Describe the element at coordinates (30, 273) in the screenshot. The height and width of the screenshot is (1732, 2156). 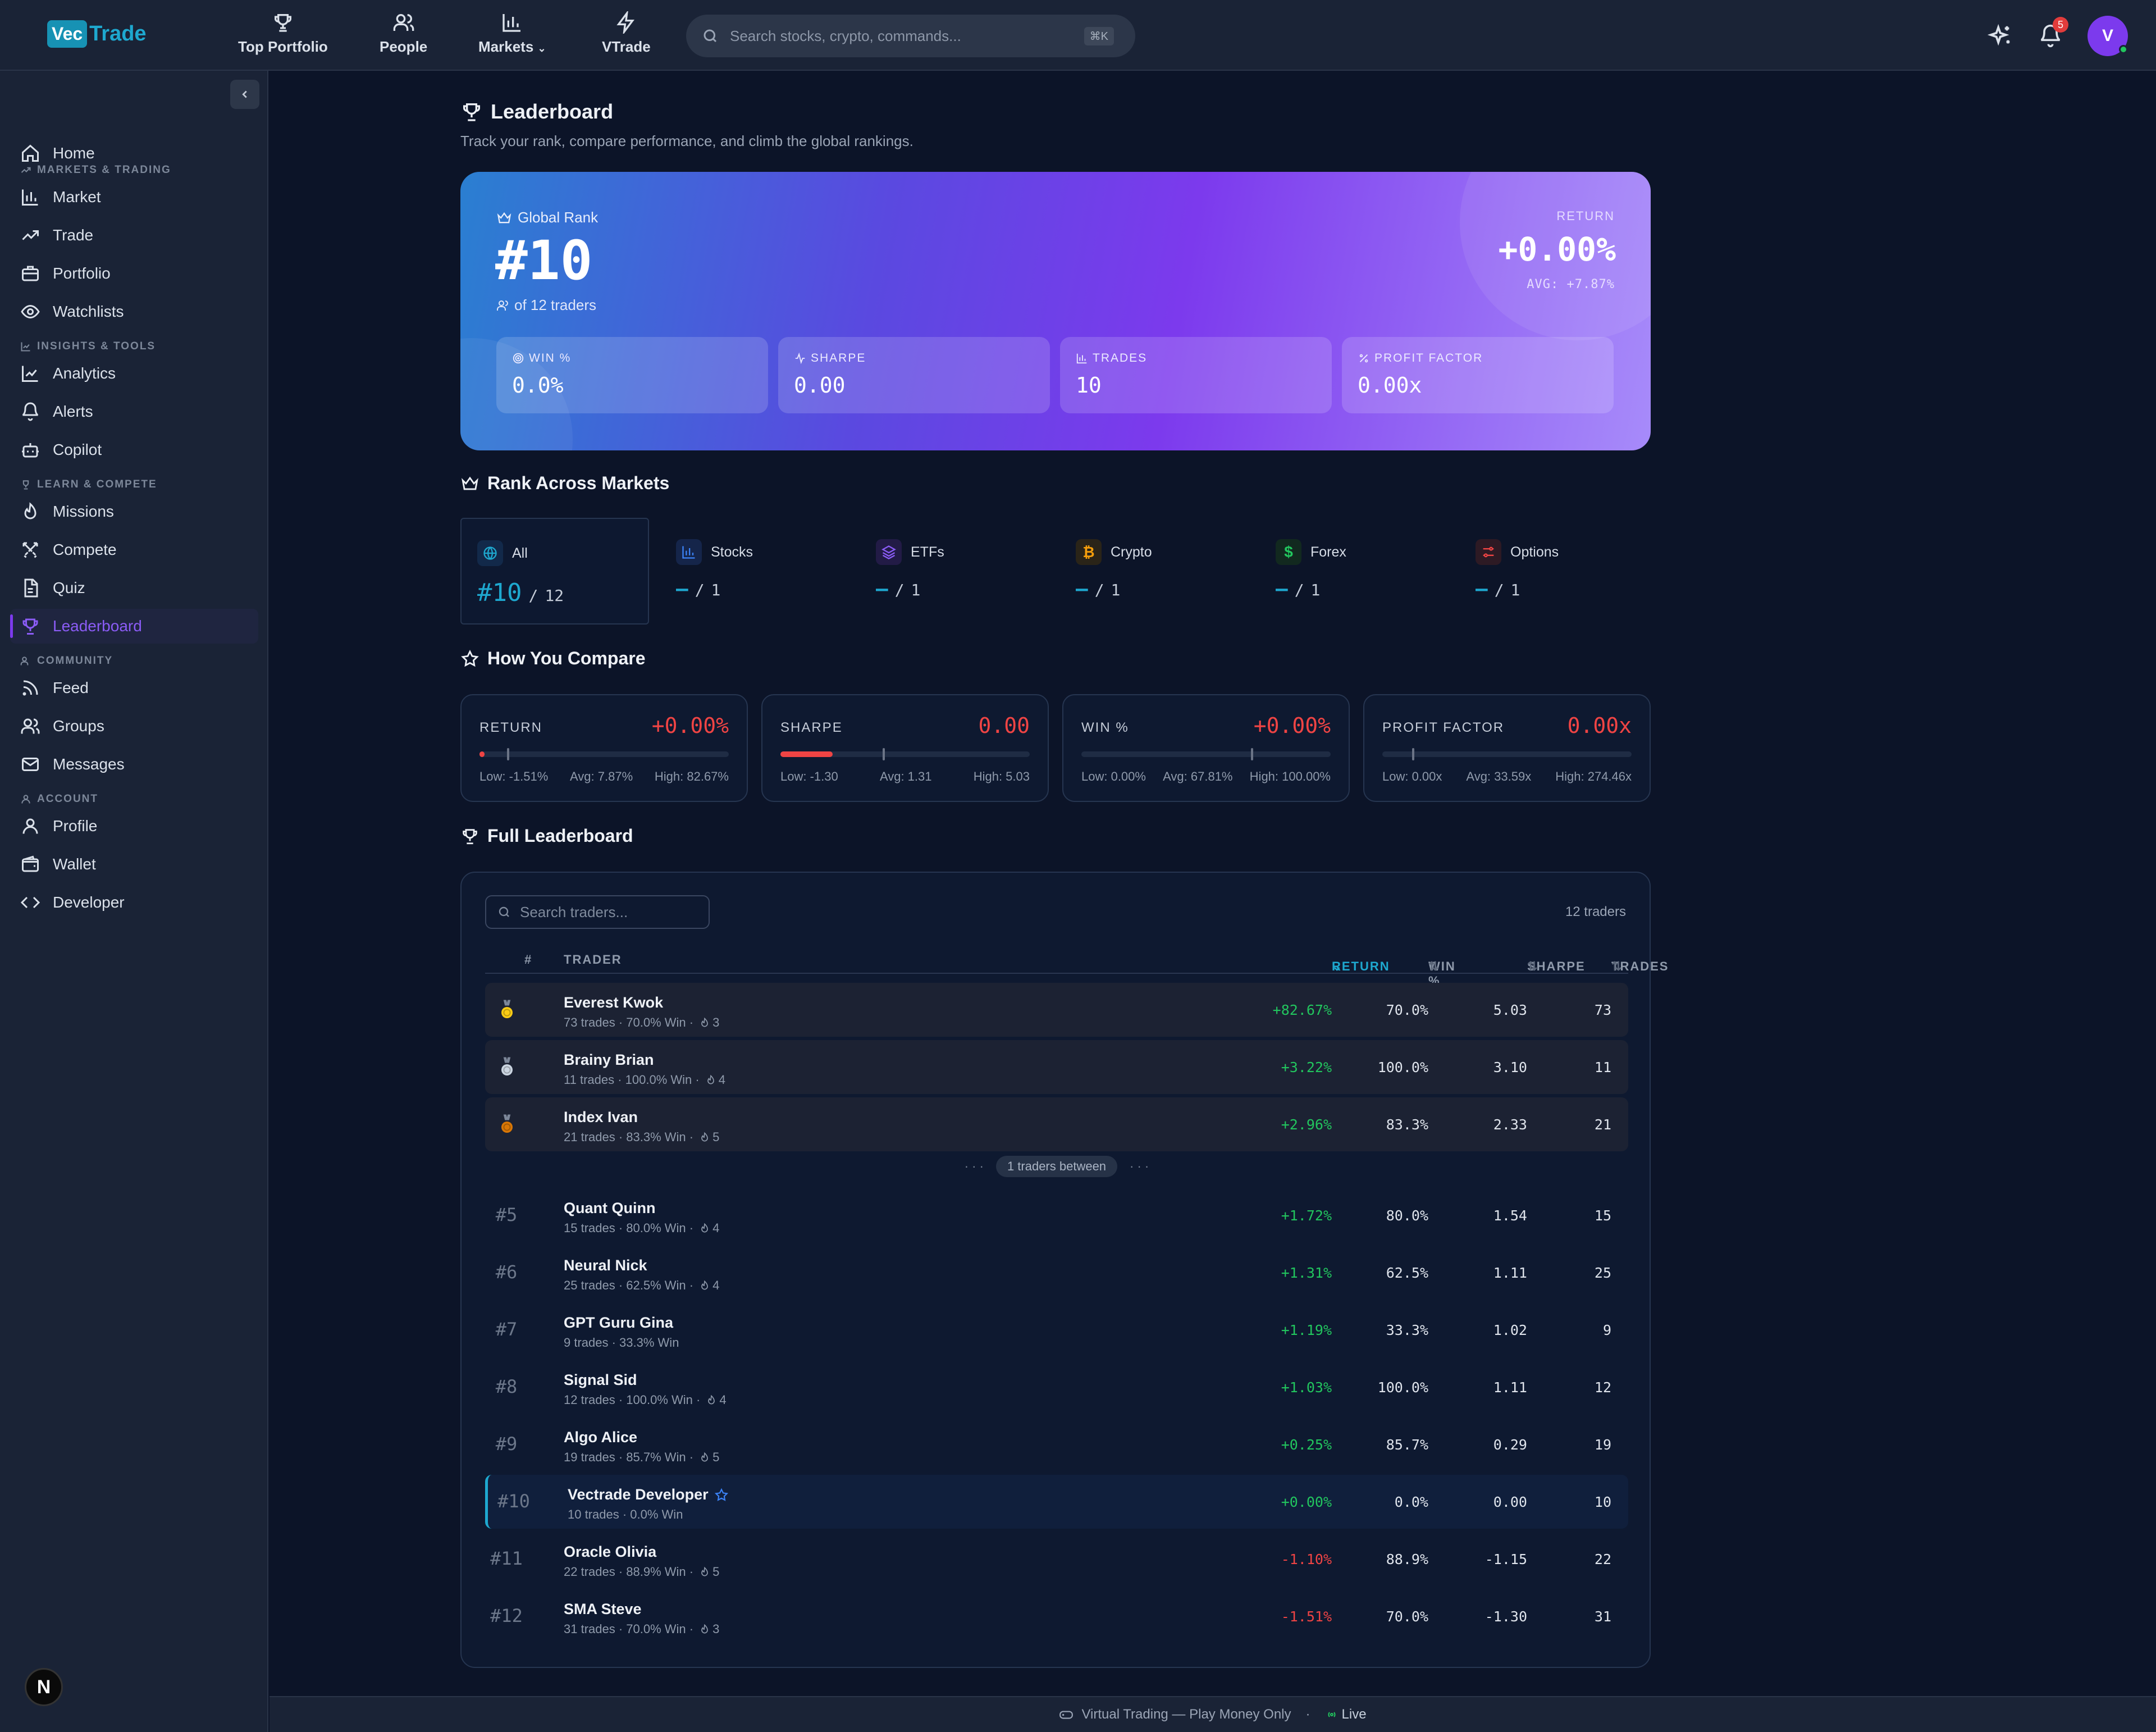
I see `briefcase-icon` at that location.